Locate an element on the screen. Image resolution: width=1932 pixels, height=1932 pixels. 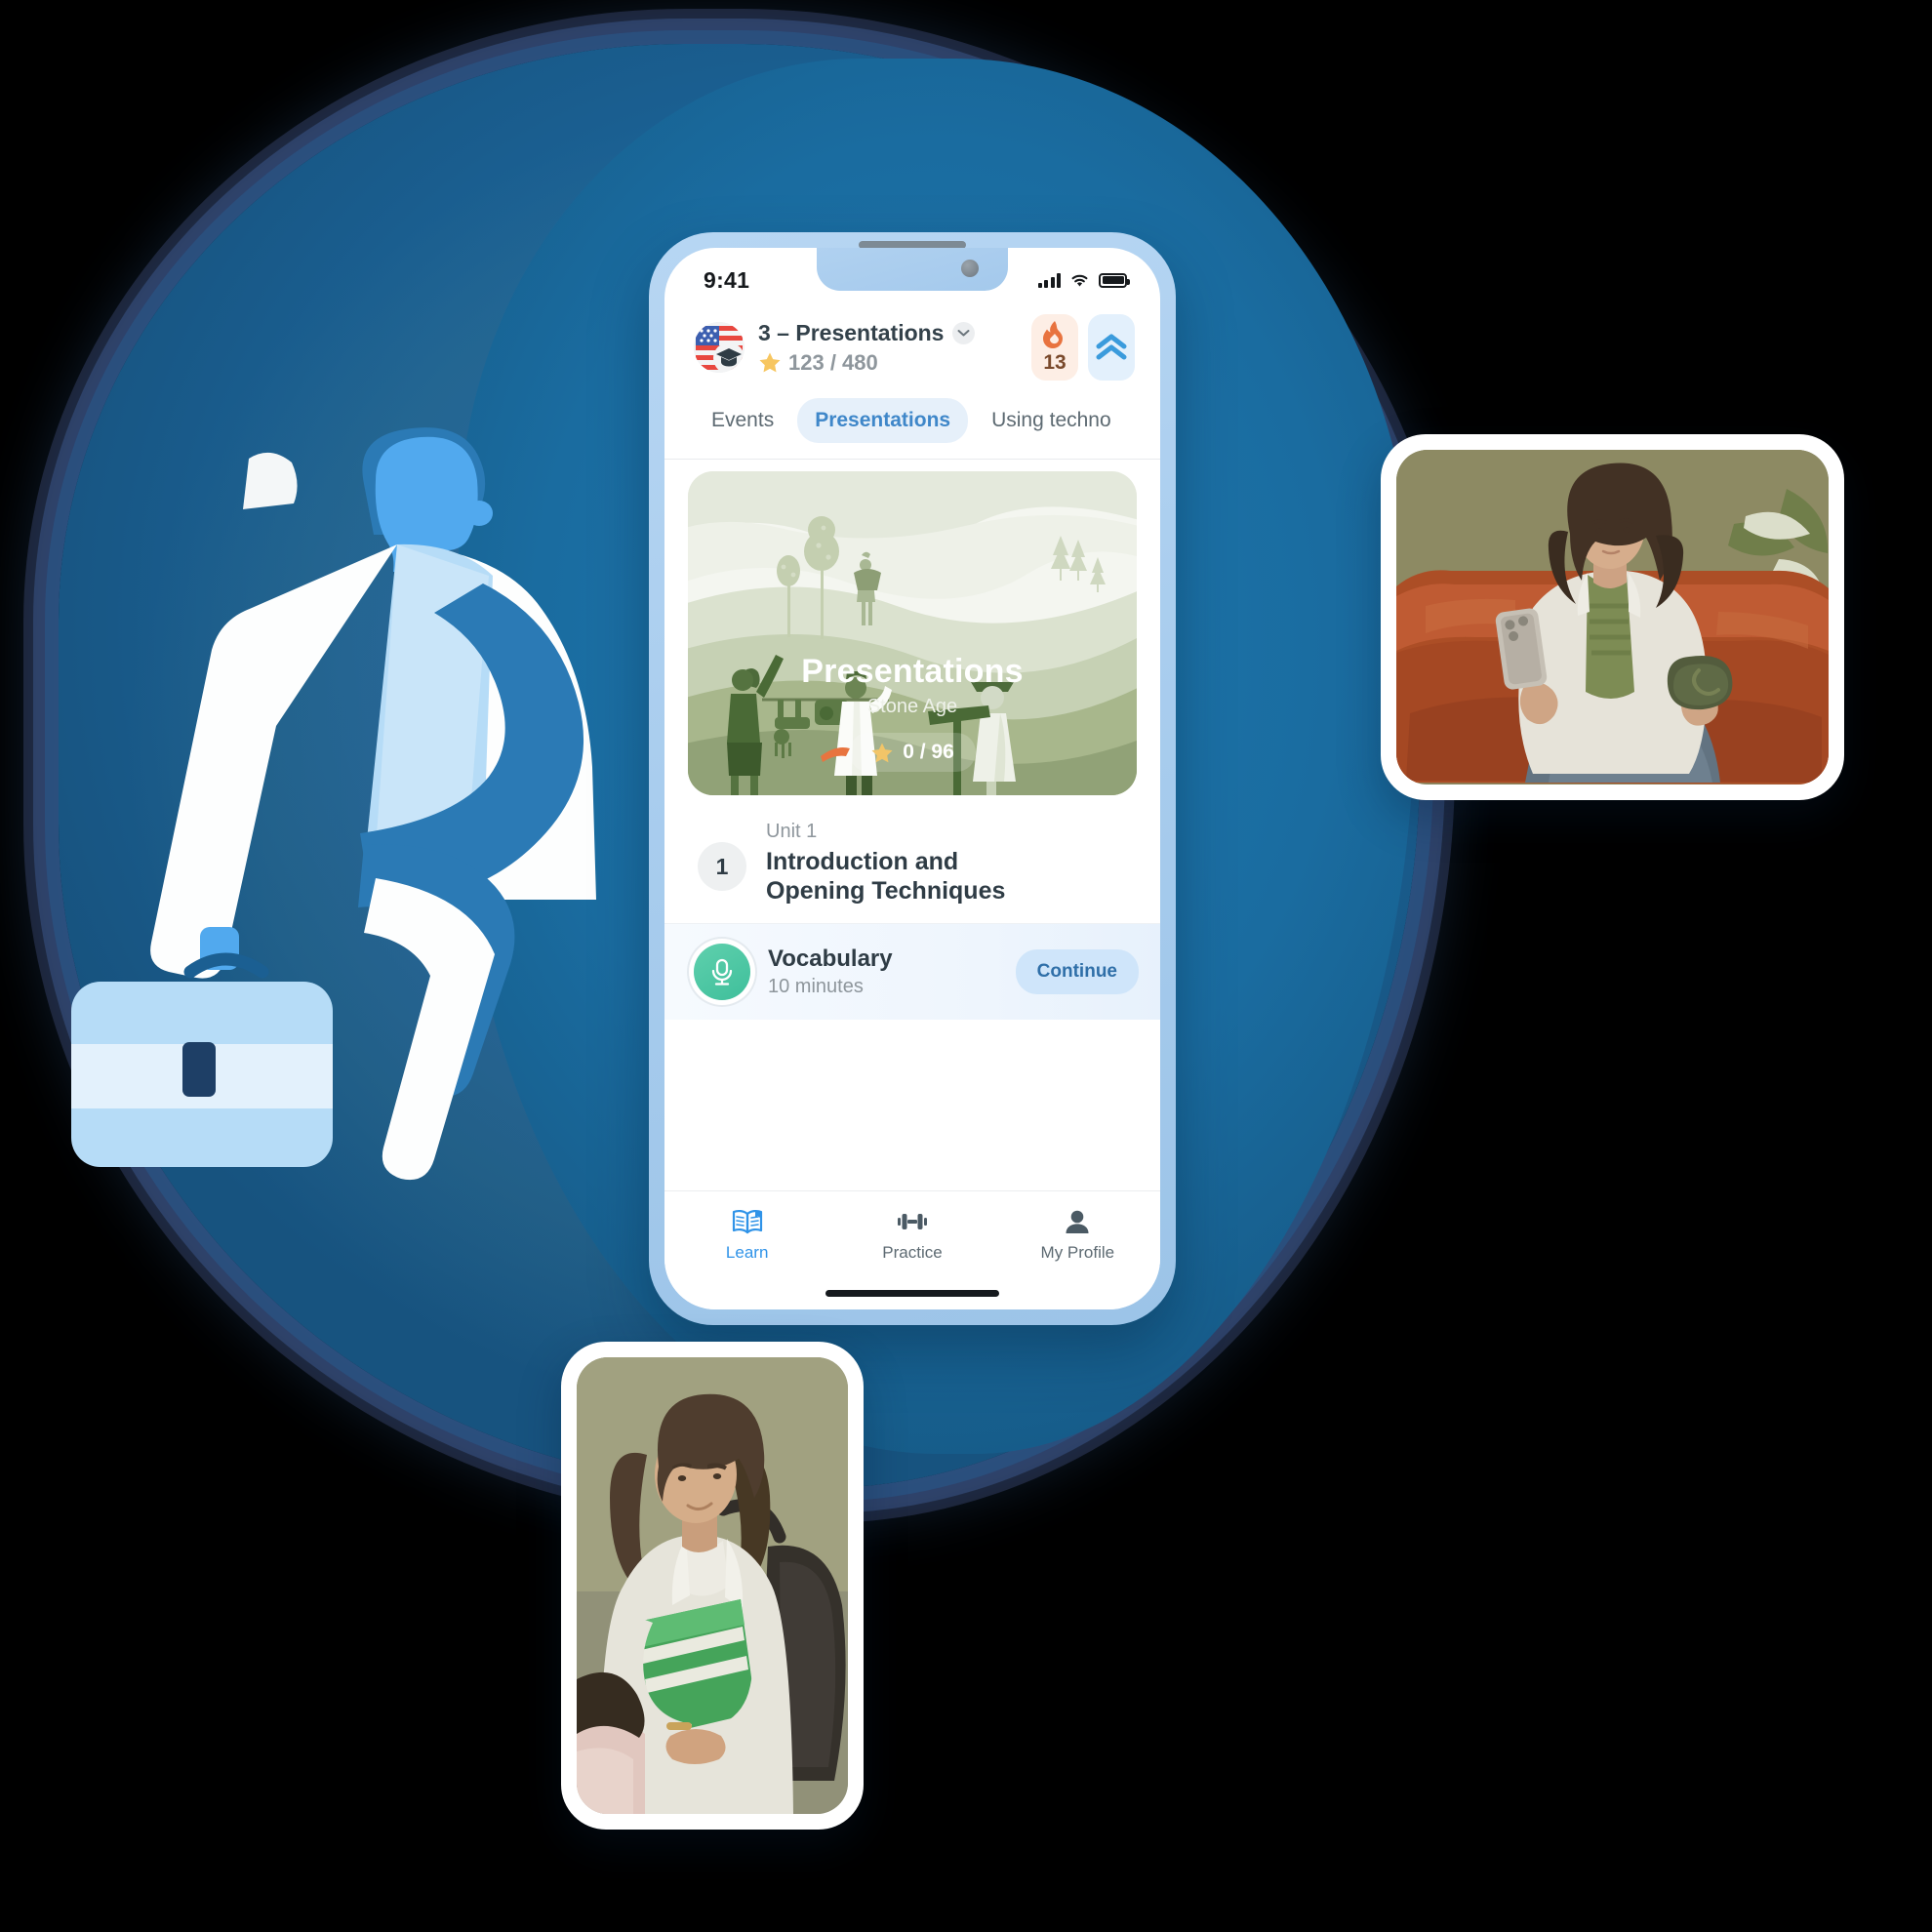
nav-label-learn: Learn is located at coordinates (747, 1252).